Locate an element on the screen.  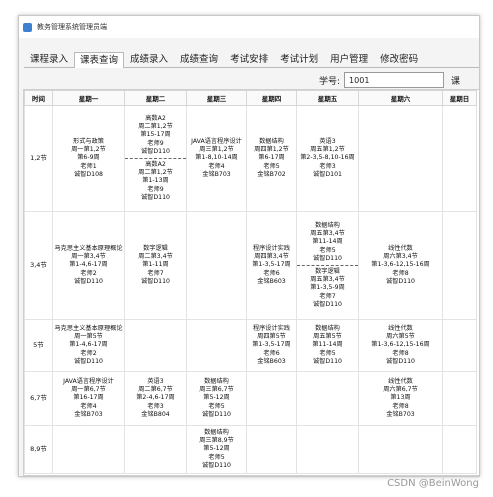
schedule-cell: JAVA语言程序设计 周一第6,7节 第16-17周 老师4 金铭B703 is located at coordinates (88, 398).